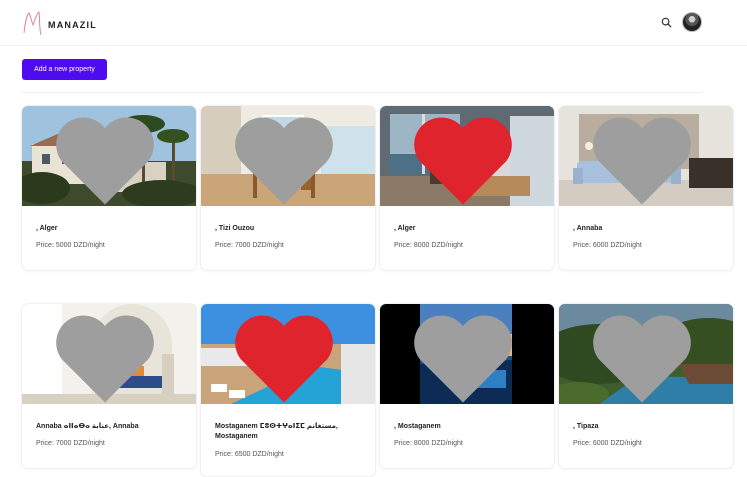 The image size is (747, 477). I want to click on manazil-logo-icon, so click(32, 23).